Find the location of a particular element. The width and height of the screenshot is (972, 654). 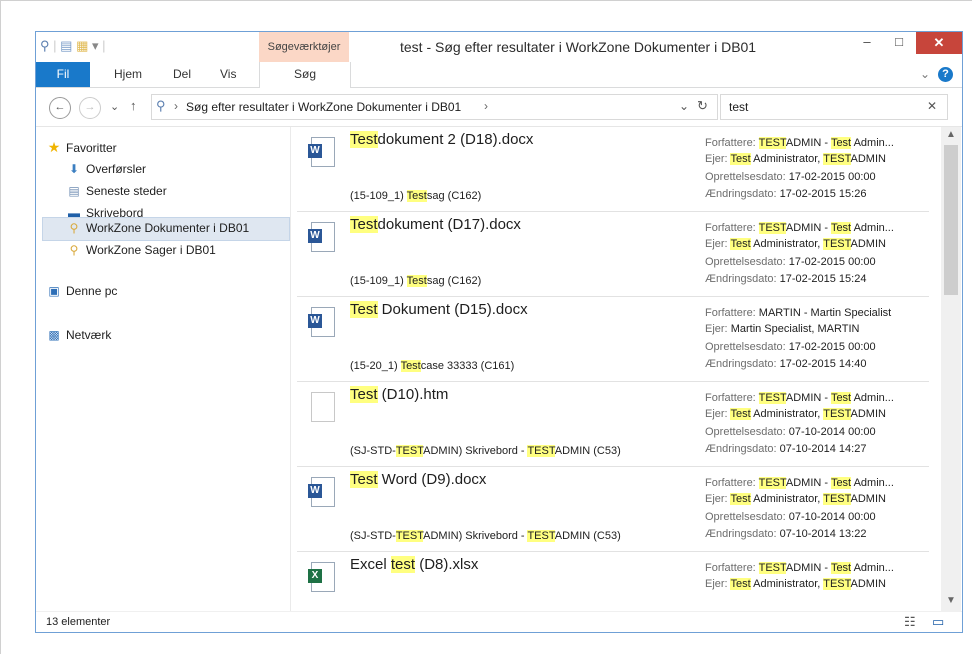

new-folder-icon: ▦ is located at coordinates (82, 45).